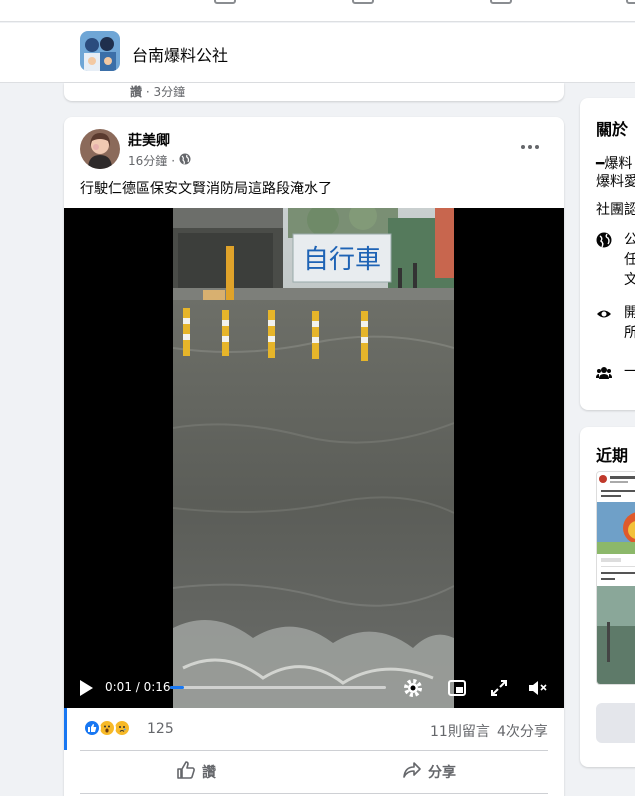 This screenshot has height=796, width=635. Describe the element at coordinates (206, 189) in the screenshot. I see `post-text: 行駛仁德區保安文賢消防局這路段淹水了` at that location.